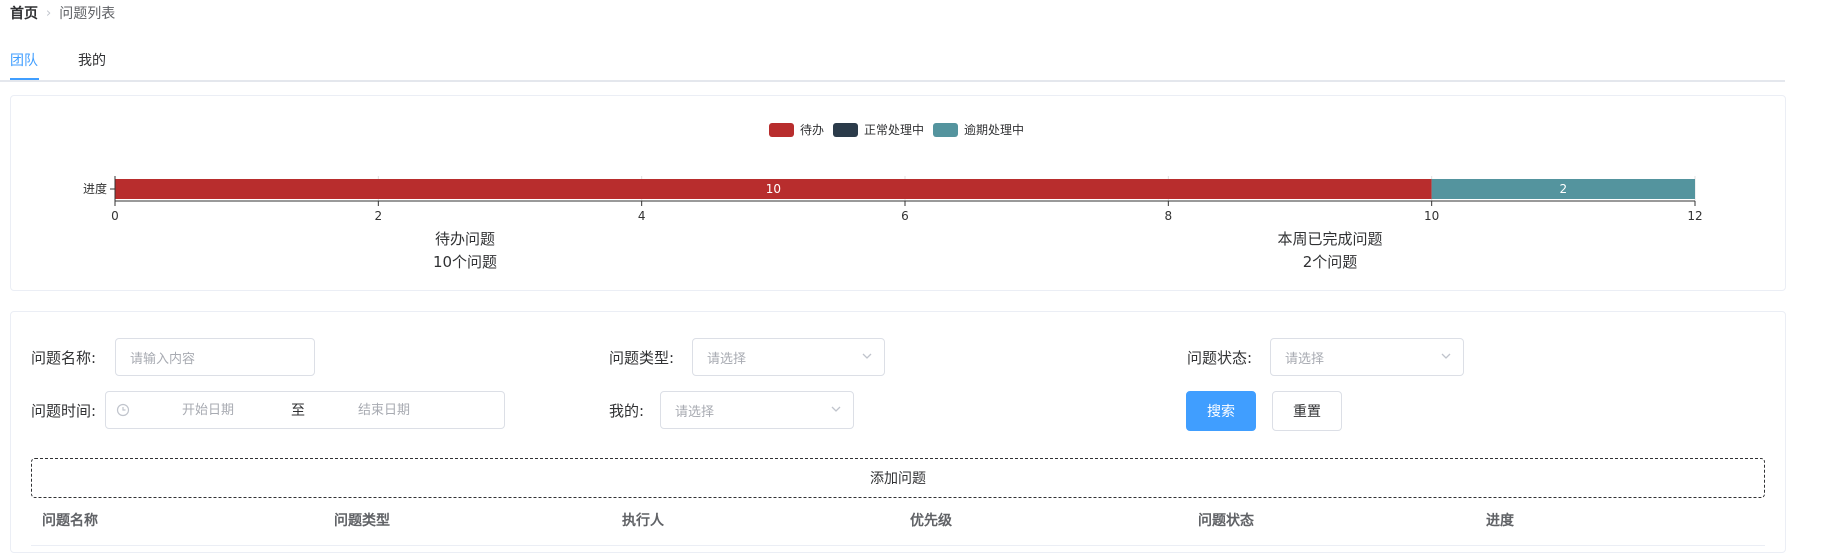 This screenshot has width=1821, height=553. I want to click on mine-select: 请选择, so click(757, 410).